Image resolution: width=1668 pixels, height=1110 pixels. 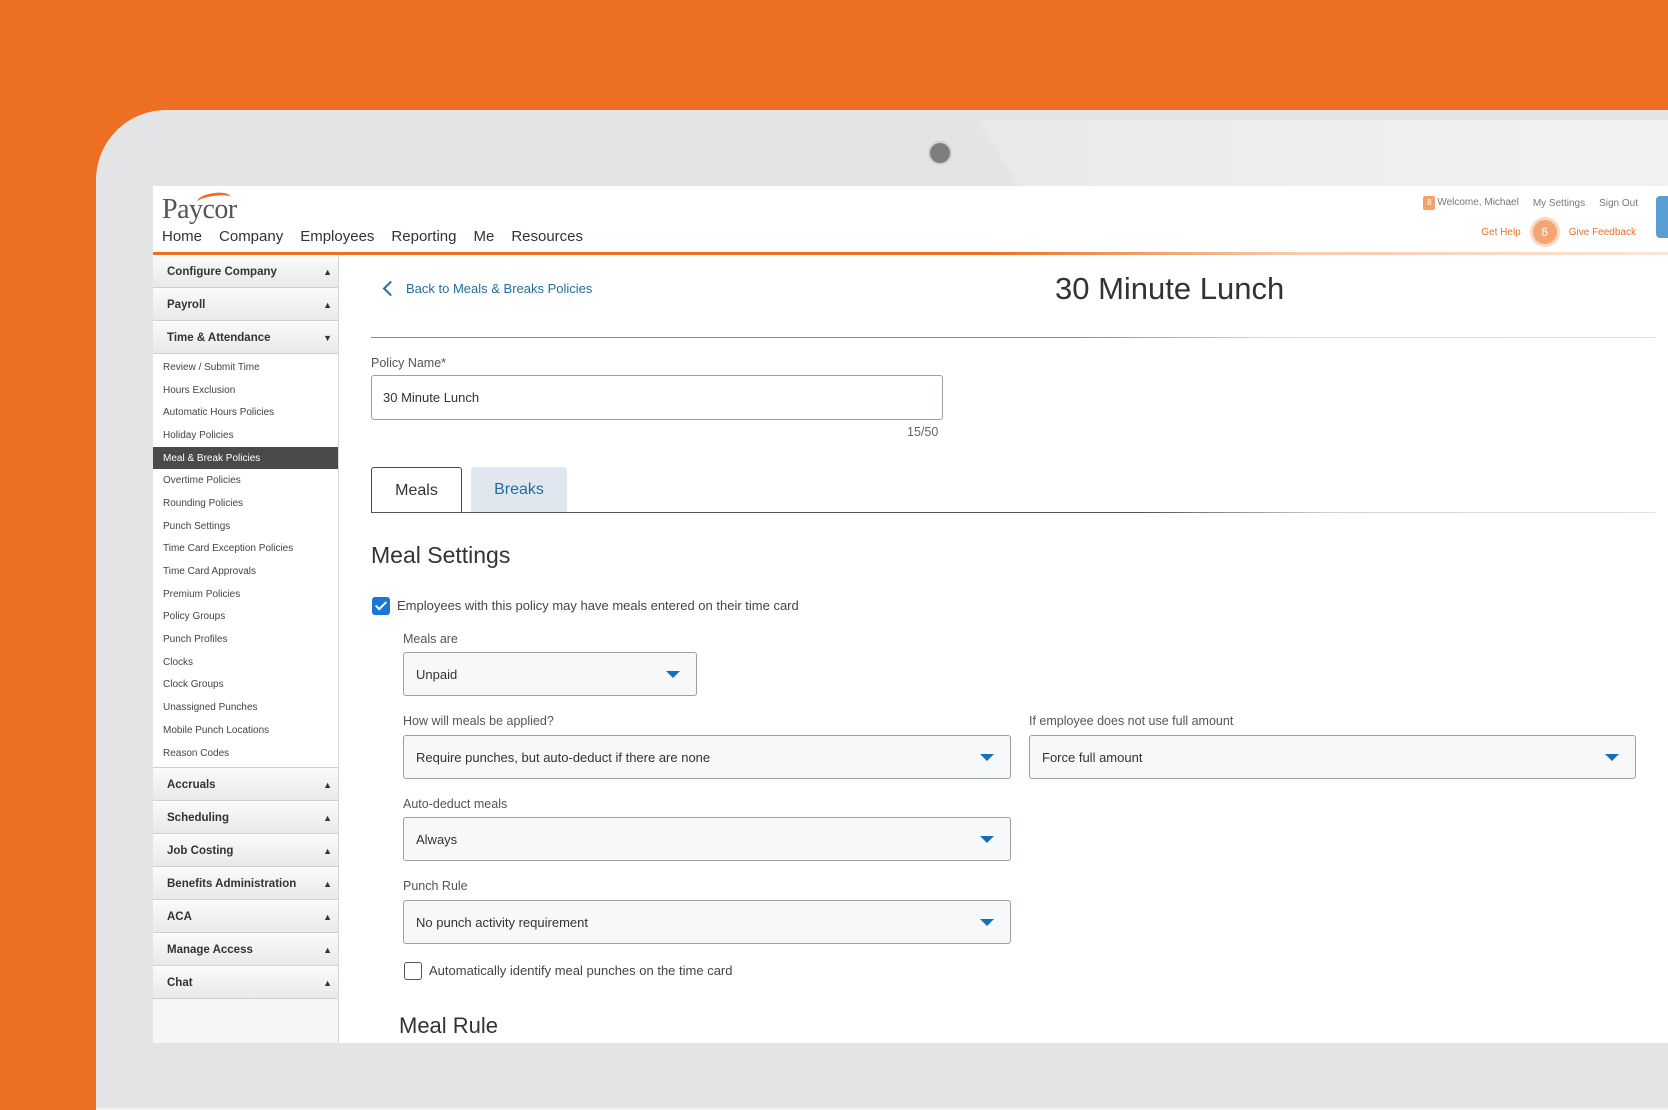 I want to click on meals-enabled-checkbox, so click(x=381, y=606).